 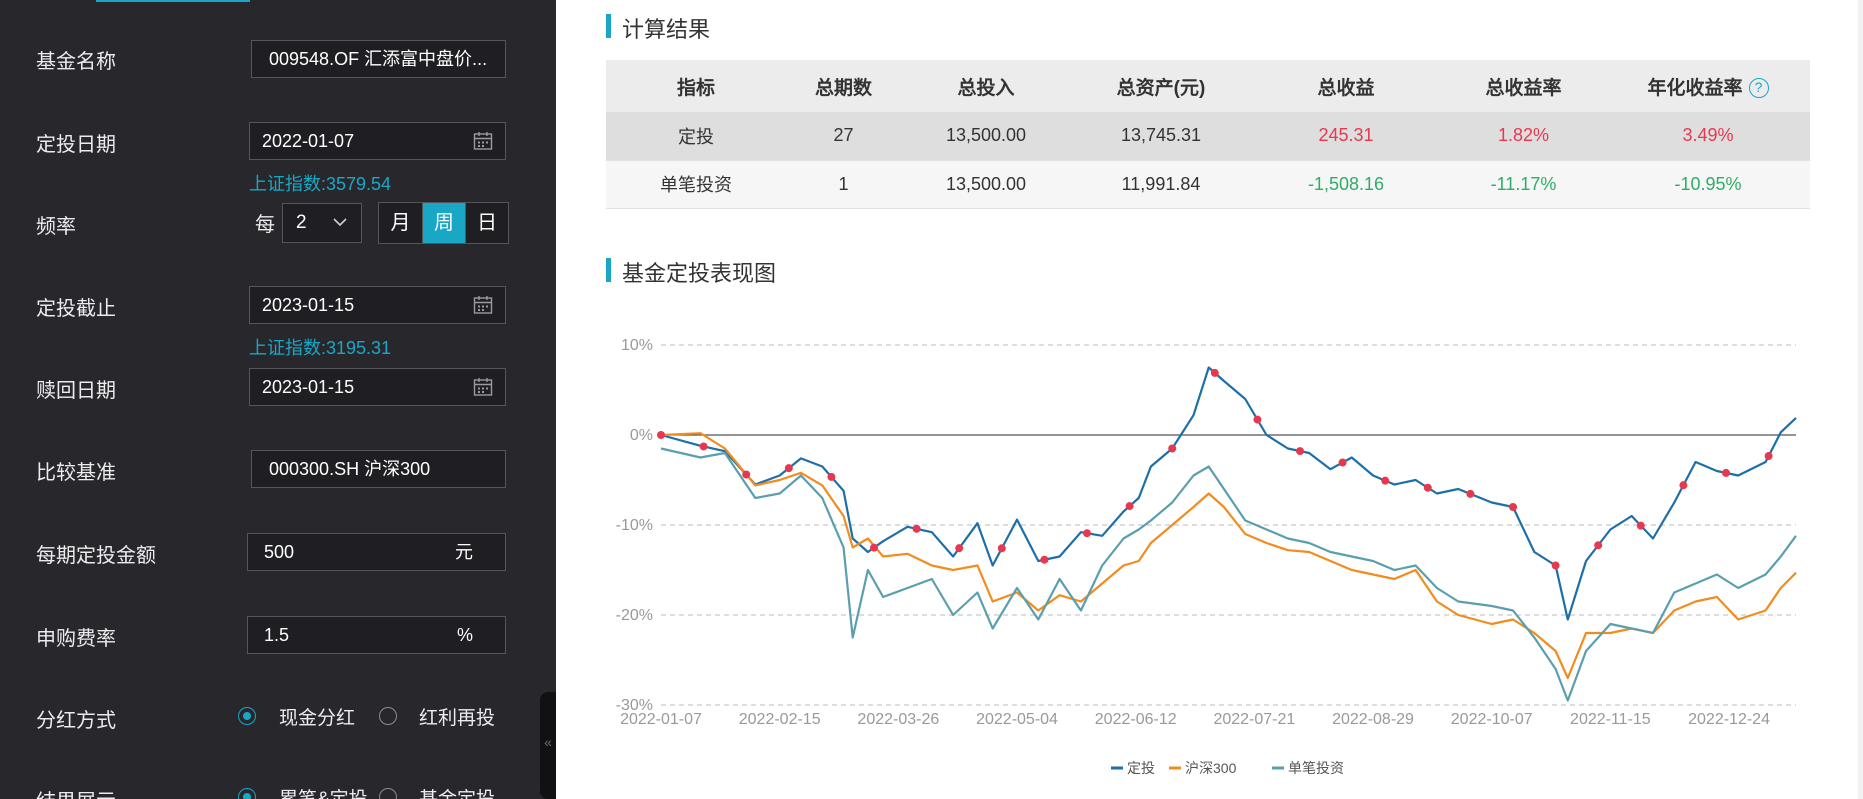 I want to click on start-date-field: 2022-01-07, so click(x=377, y=141).